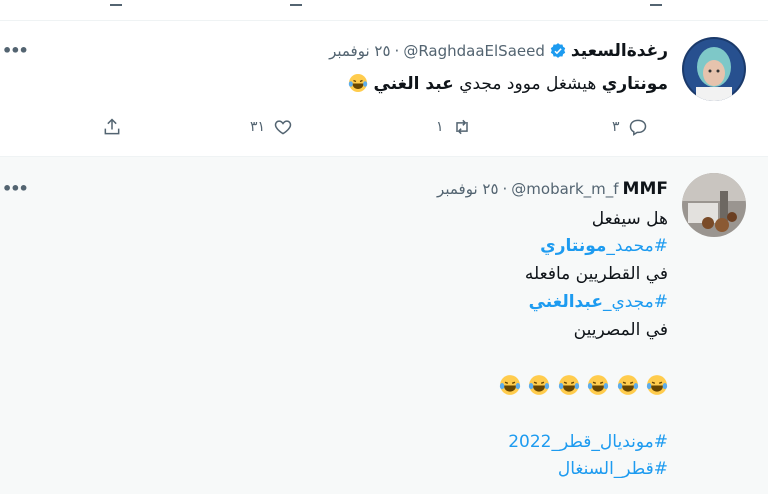 The image size is (768, 494). Describe the element at coordinates (565, 302) in the screenshot. I see `hashtag-bold: عبدالغني` at that location.